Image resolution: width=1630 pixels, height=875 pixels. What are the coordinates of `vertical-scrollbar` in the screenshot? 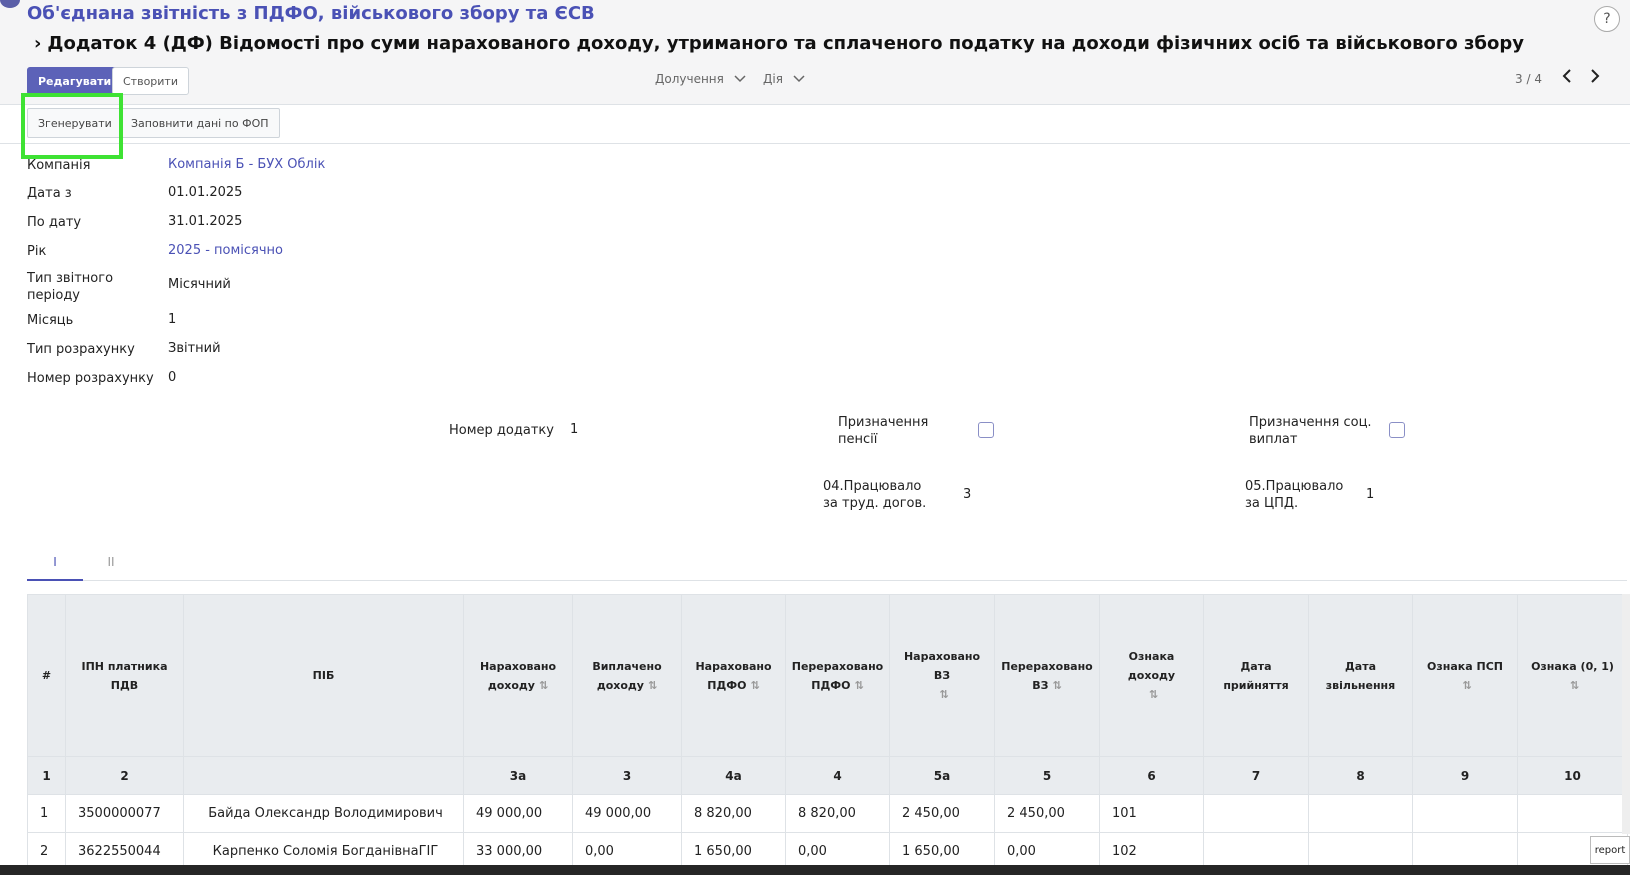 It's located at (1626, 714).